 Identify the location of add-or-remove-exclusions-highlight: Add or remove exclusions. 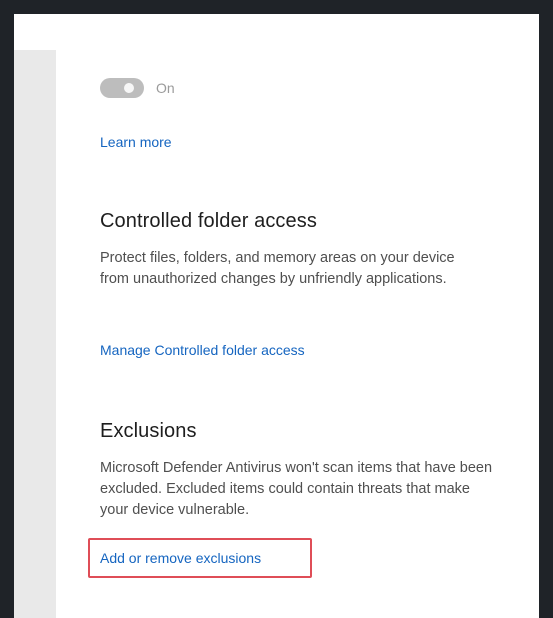
(200, 558).